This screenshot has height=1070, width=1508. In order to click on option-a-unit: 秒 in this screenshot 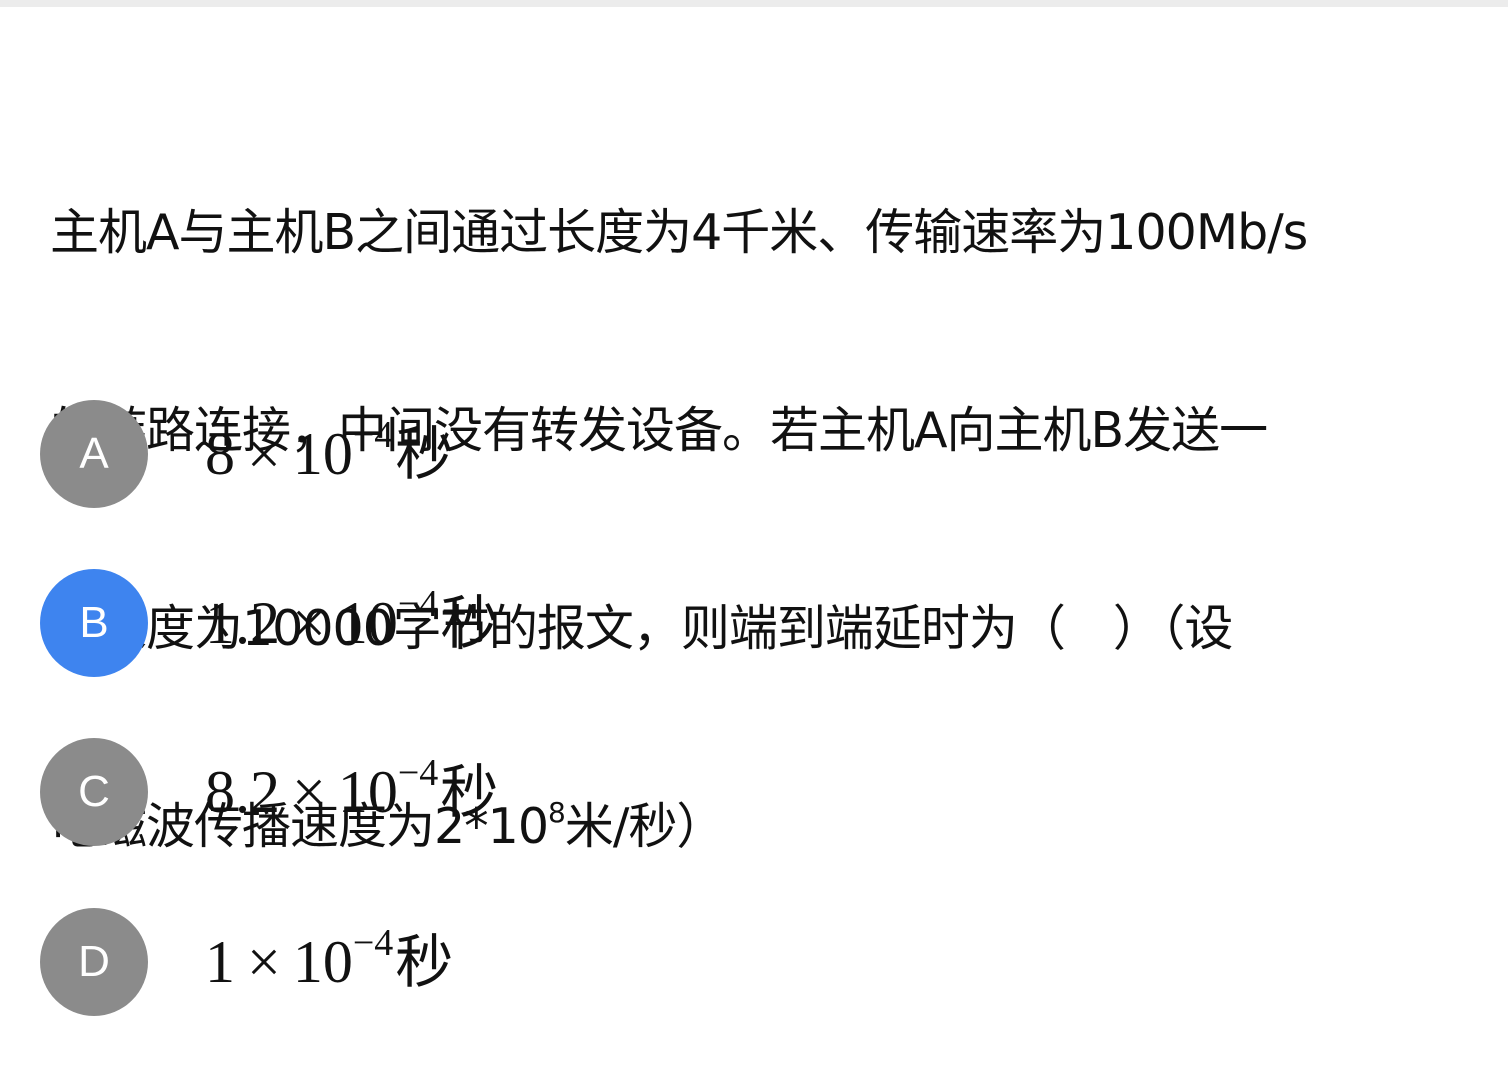, I will do `click(424, 454)`.